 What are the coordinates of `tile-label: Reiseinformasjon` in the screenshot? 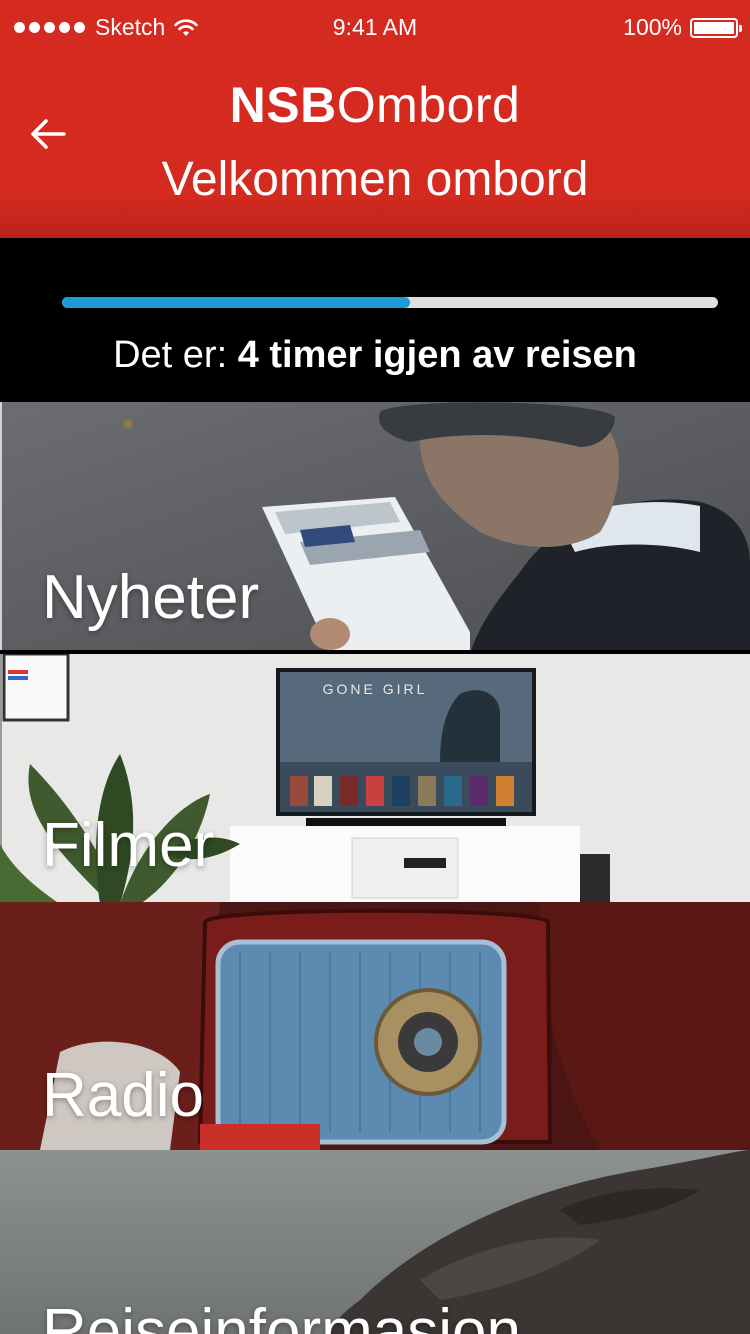 It's located at (281, 1315).